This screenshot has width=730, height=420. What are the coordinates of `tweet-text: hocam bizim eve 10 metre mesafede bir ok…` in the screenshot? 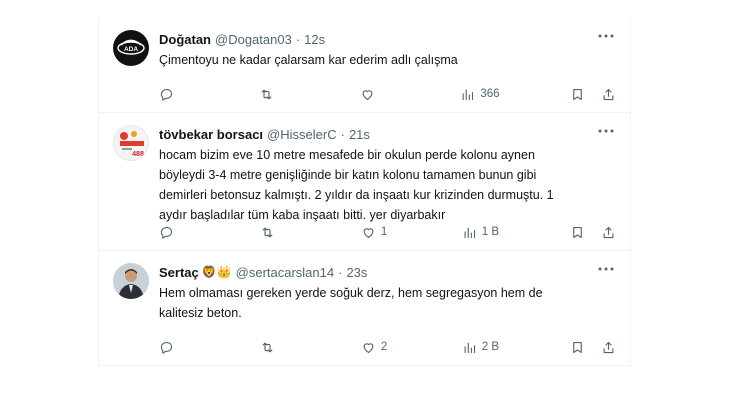 It's located at (356, 185).